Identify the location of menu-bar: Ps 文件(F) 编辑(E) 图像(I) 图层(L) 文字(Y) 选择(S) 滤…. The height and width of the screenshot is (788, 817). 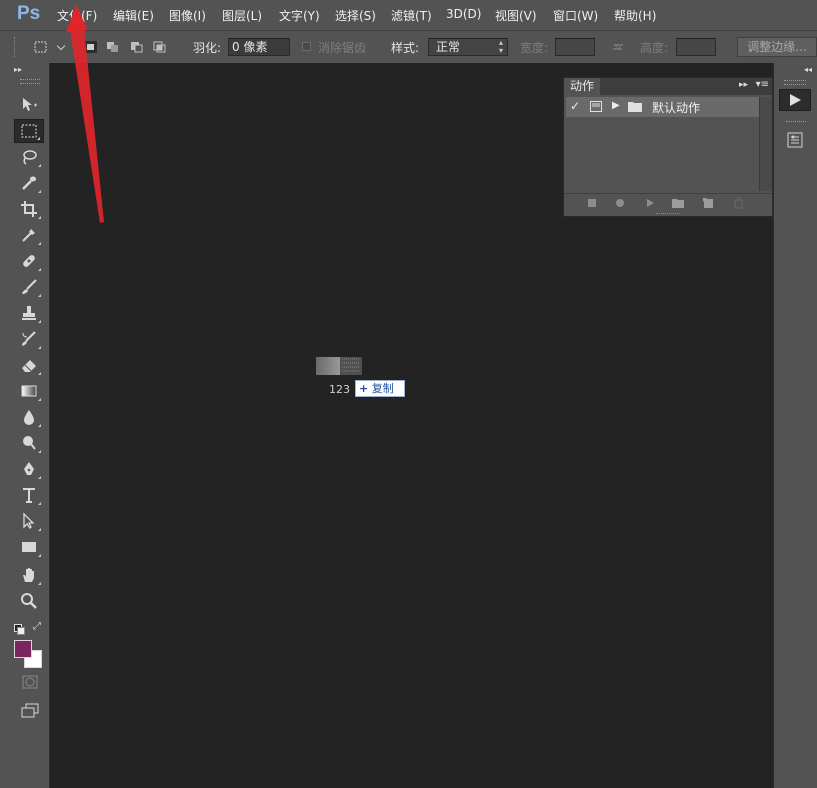
(408, 15).